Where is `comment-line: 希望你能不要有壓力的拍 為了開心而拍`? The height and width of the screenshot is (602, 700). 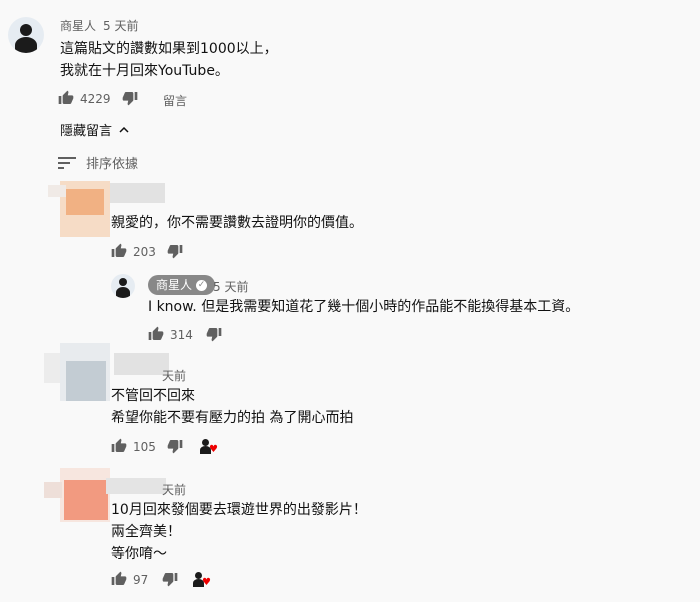 comment-line: 希望你能不要有壓力的拍 為了開心而拍 is located at coordinates (232, 418).